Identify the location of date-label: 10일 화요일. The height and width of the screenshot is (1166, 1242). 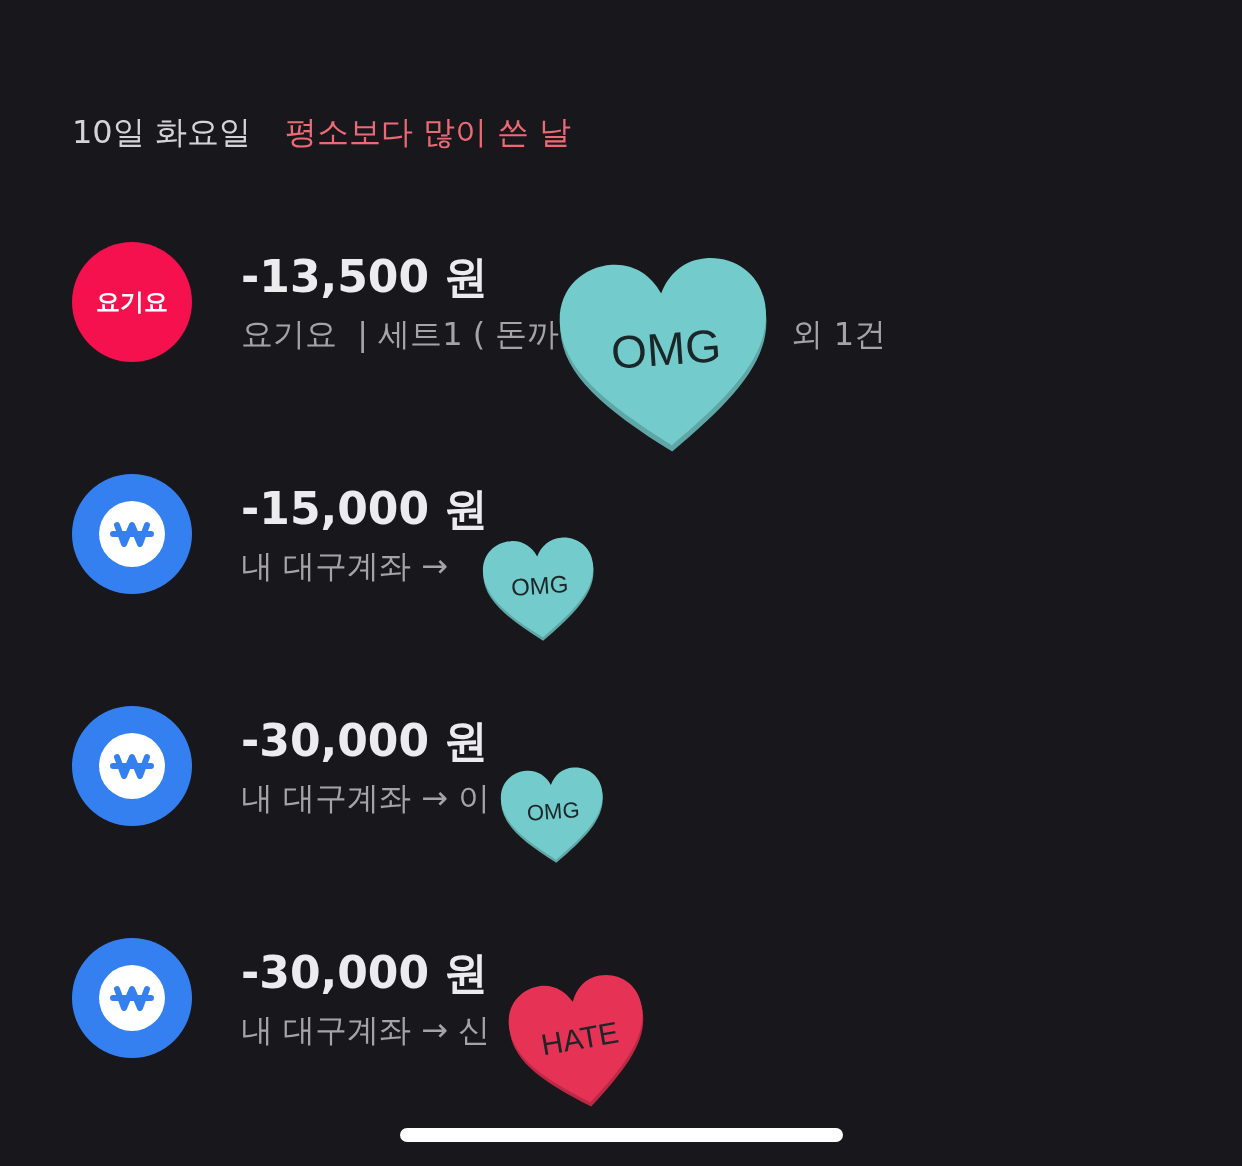
(161, 132).